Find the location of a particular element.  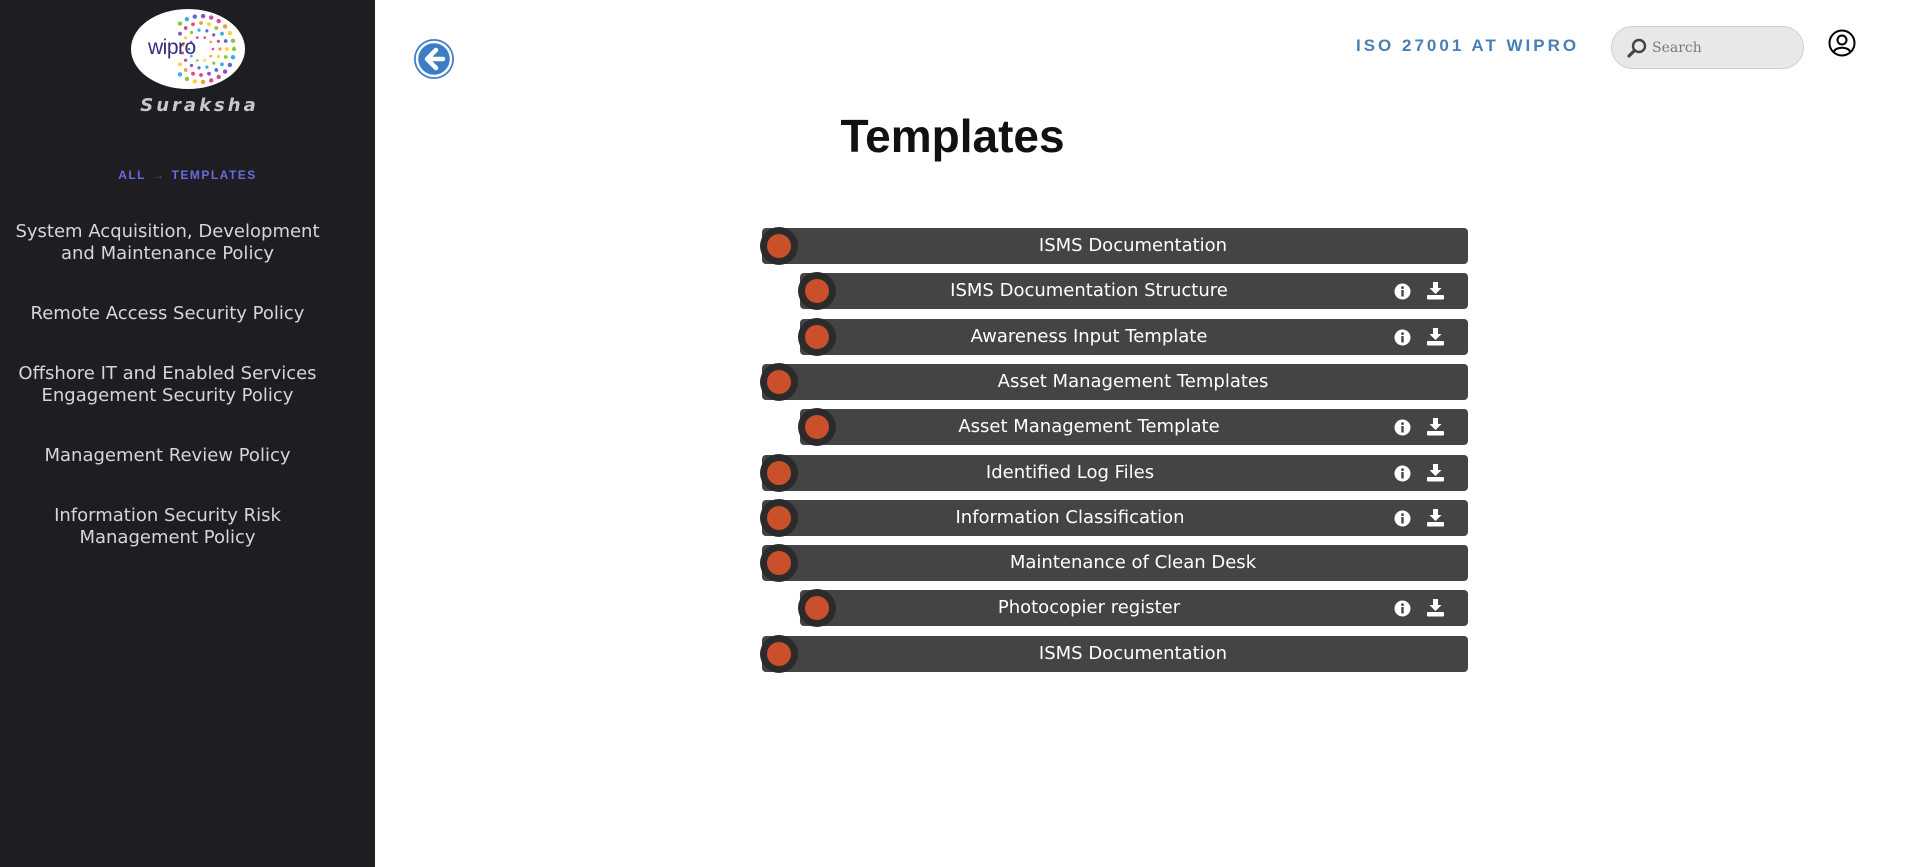

sidebar-item-remote-access: Remote Access Security Policy is located at coordinates (167, 314).